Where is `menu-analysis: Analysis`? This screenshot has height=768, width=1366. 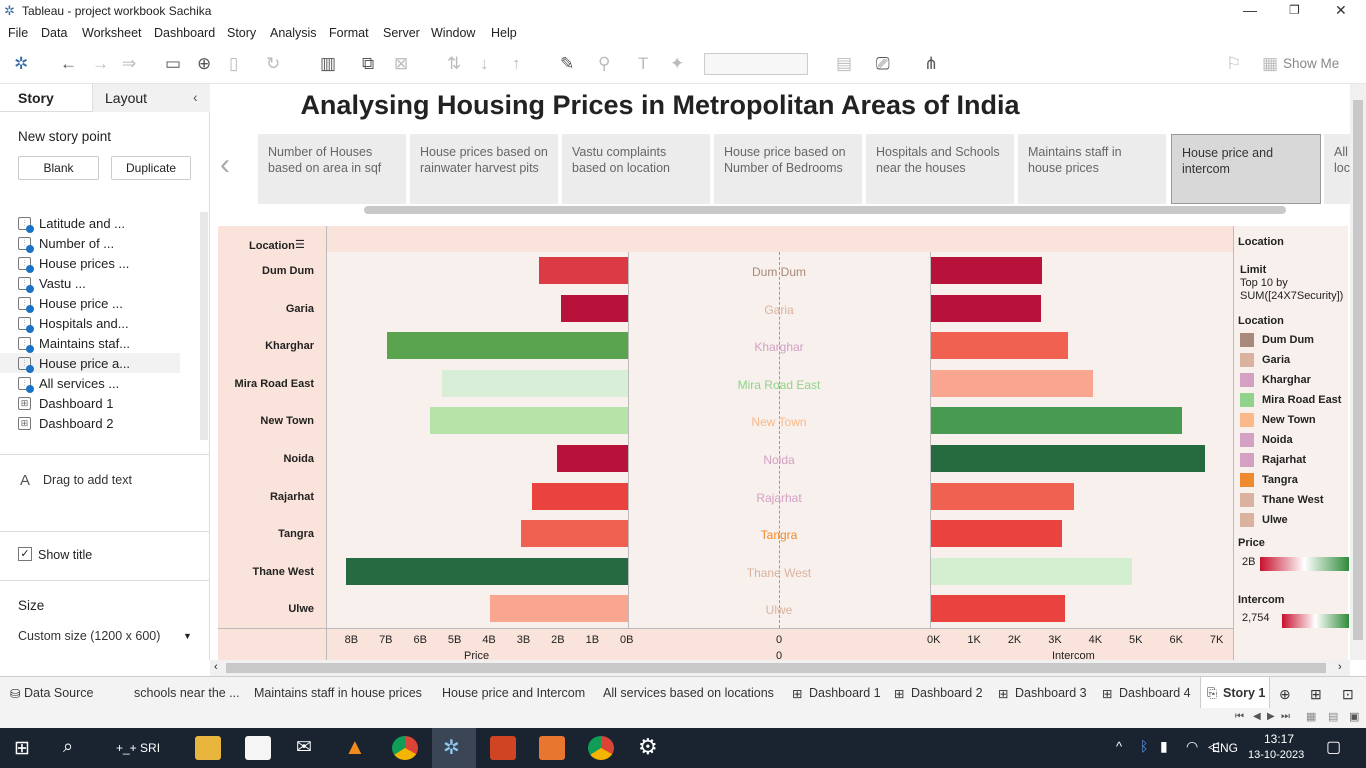
menu-analysis: Analysis is located at coordinates (293, 33).